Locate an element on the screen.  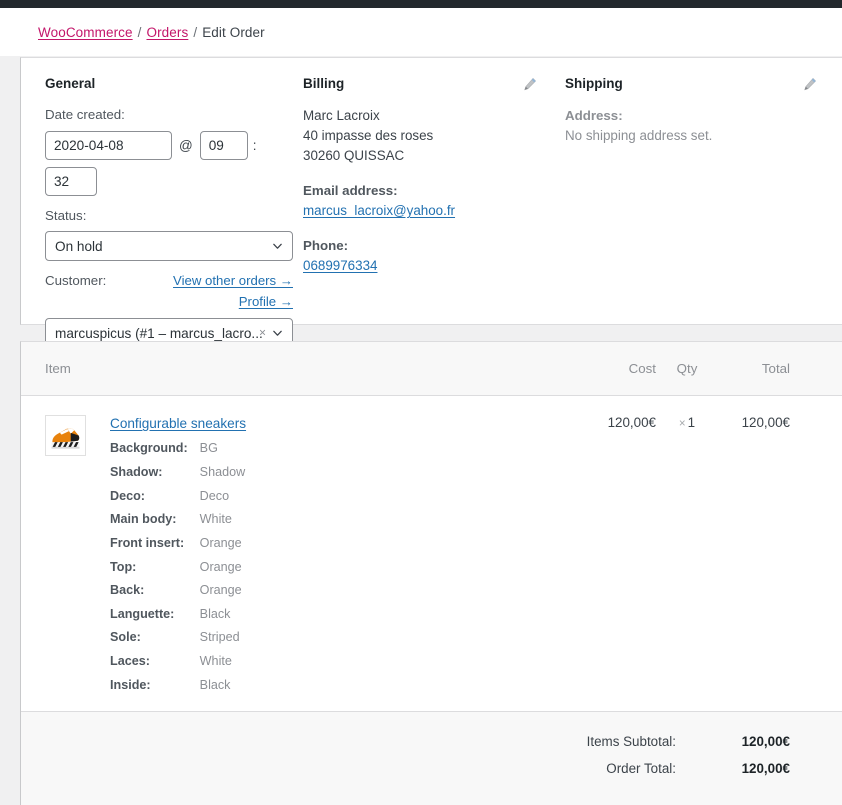
item-cost: 120,00€ is located at coordinates (631, 422).